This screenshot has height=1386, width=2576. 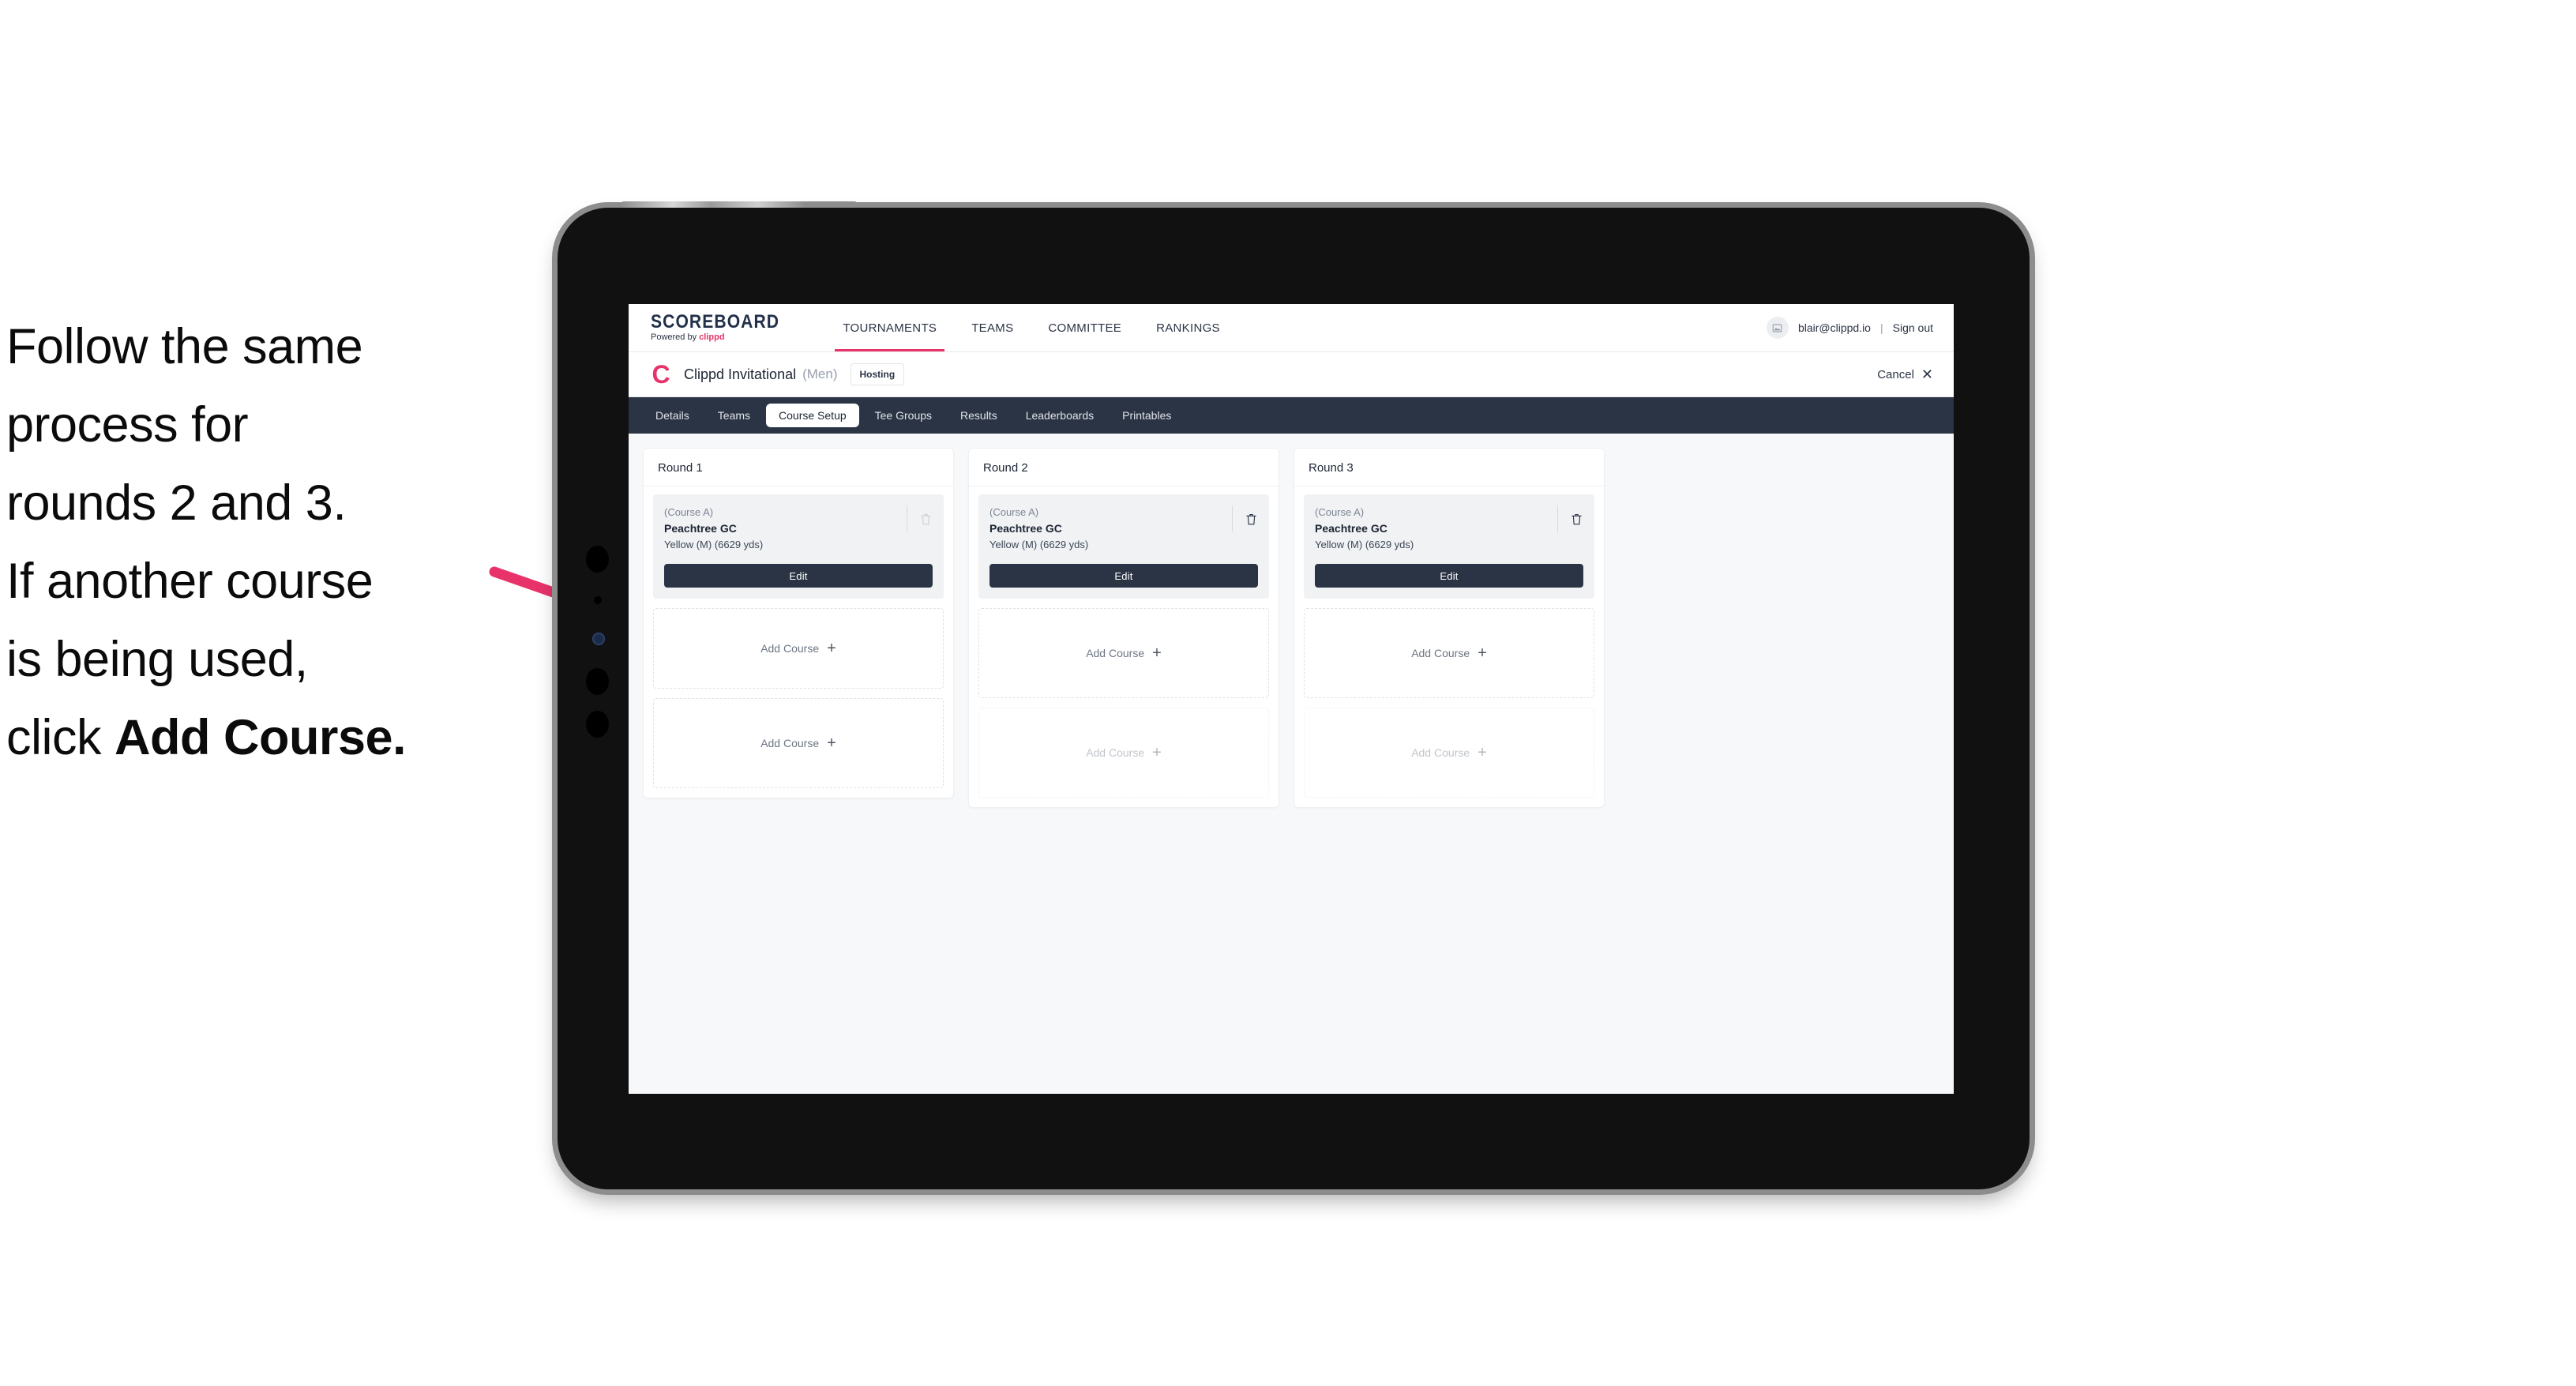 What do you see at coordinates (1059, 415) in the screenshot?
I see `tab-leaderboards: Leaderboards` at bounding box center [1059, 415].